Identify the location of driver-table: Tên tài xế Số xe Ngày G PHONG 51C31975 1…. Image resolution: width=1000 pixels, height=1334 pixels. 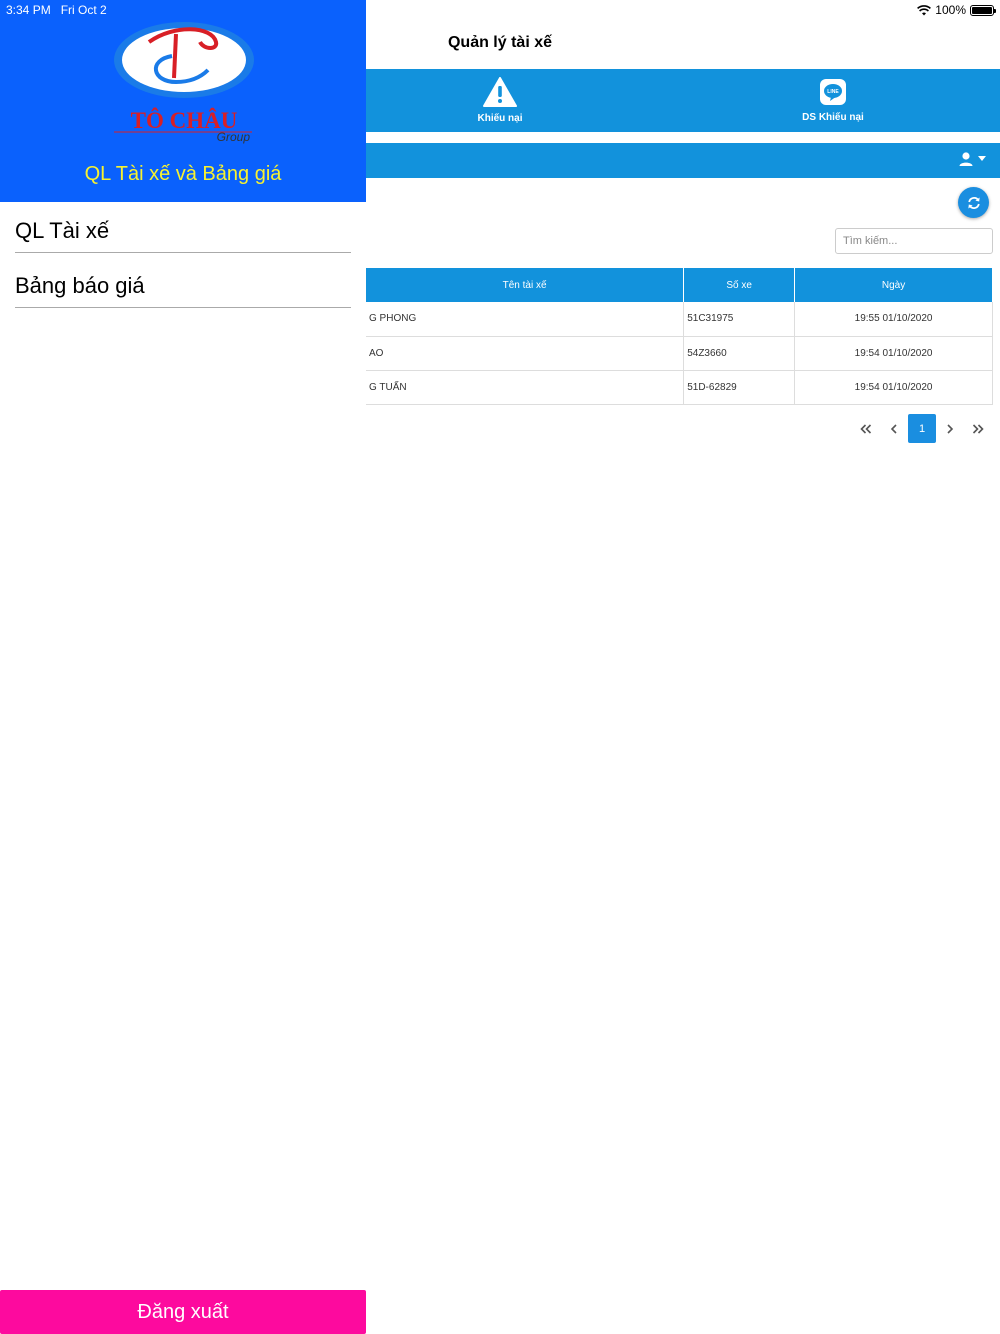
(679, 336).